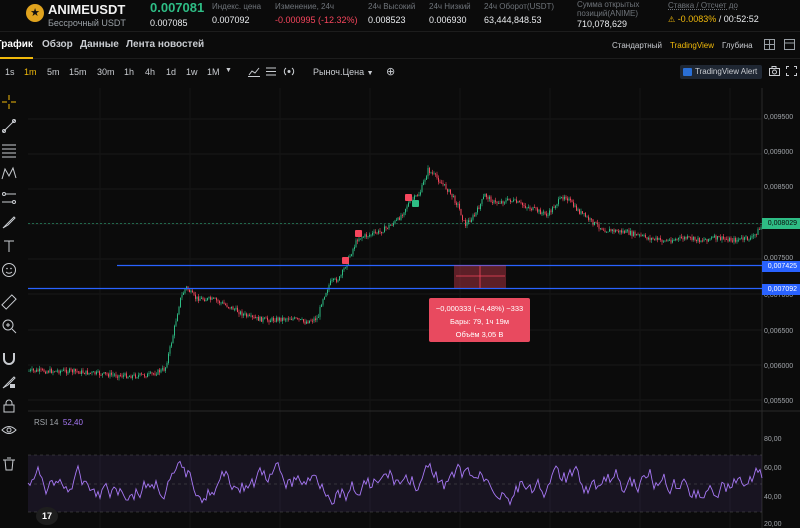  I want to click on trendline-icon, so click(9, 126).